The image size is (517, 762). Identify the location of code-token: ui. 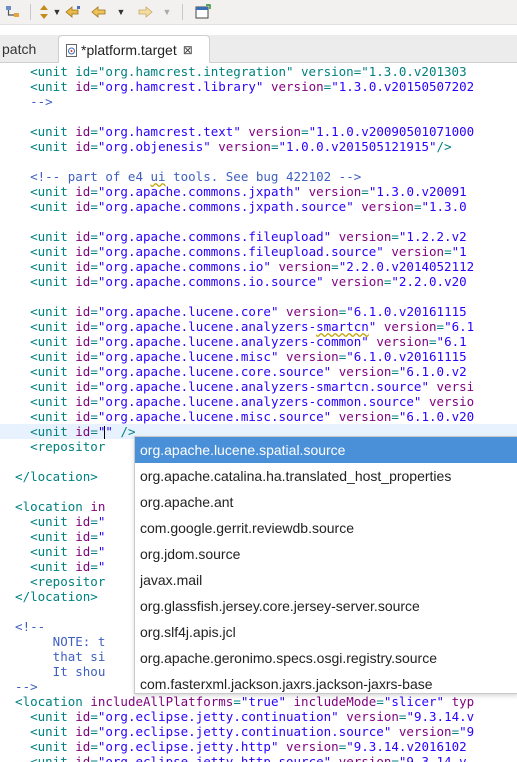
(158, 176).